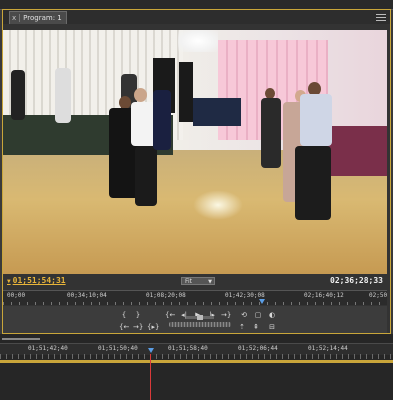  I want to click on safe-margins-button: ▢, so click(258, 315).